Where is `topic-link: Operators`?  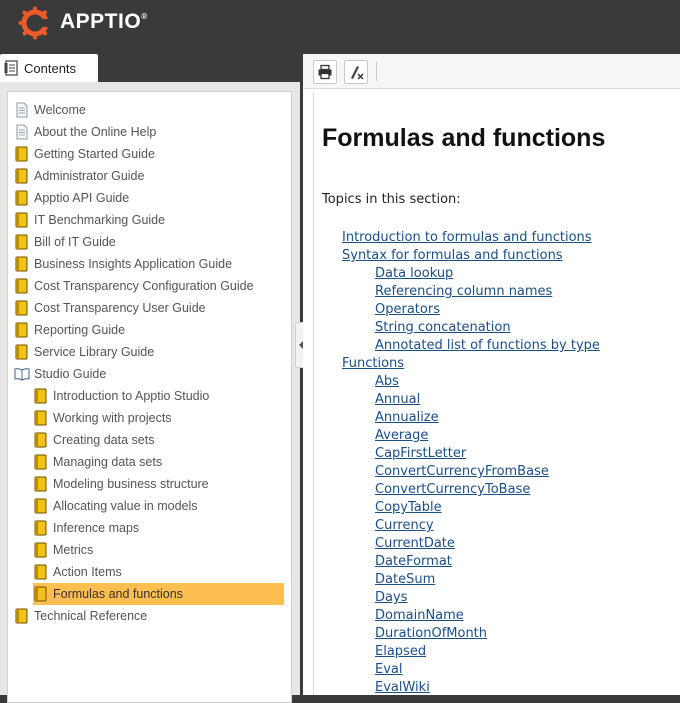 topic-link: Operators is located at coordinates (407, 309).